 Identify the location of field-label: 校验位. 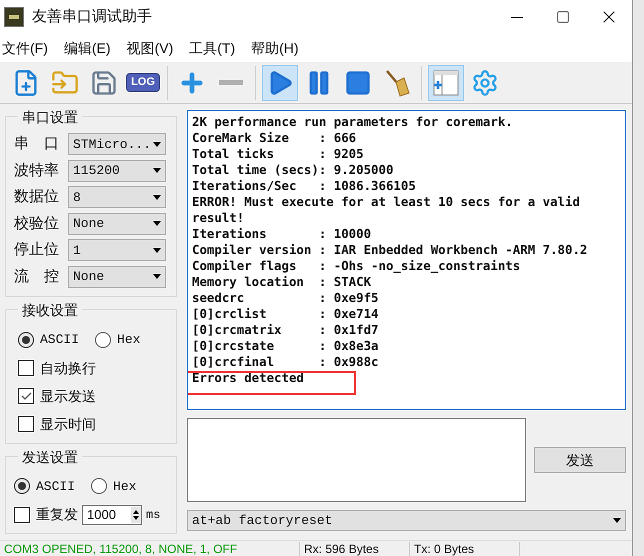
(37, 224).